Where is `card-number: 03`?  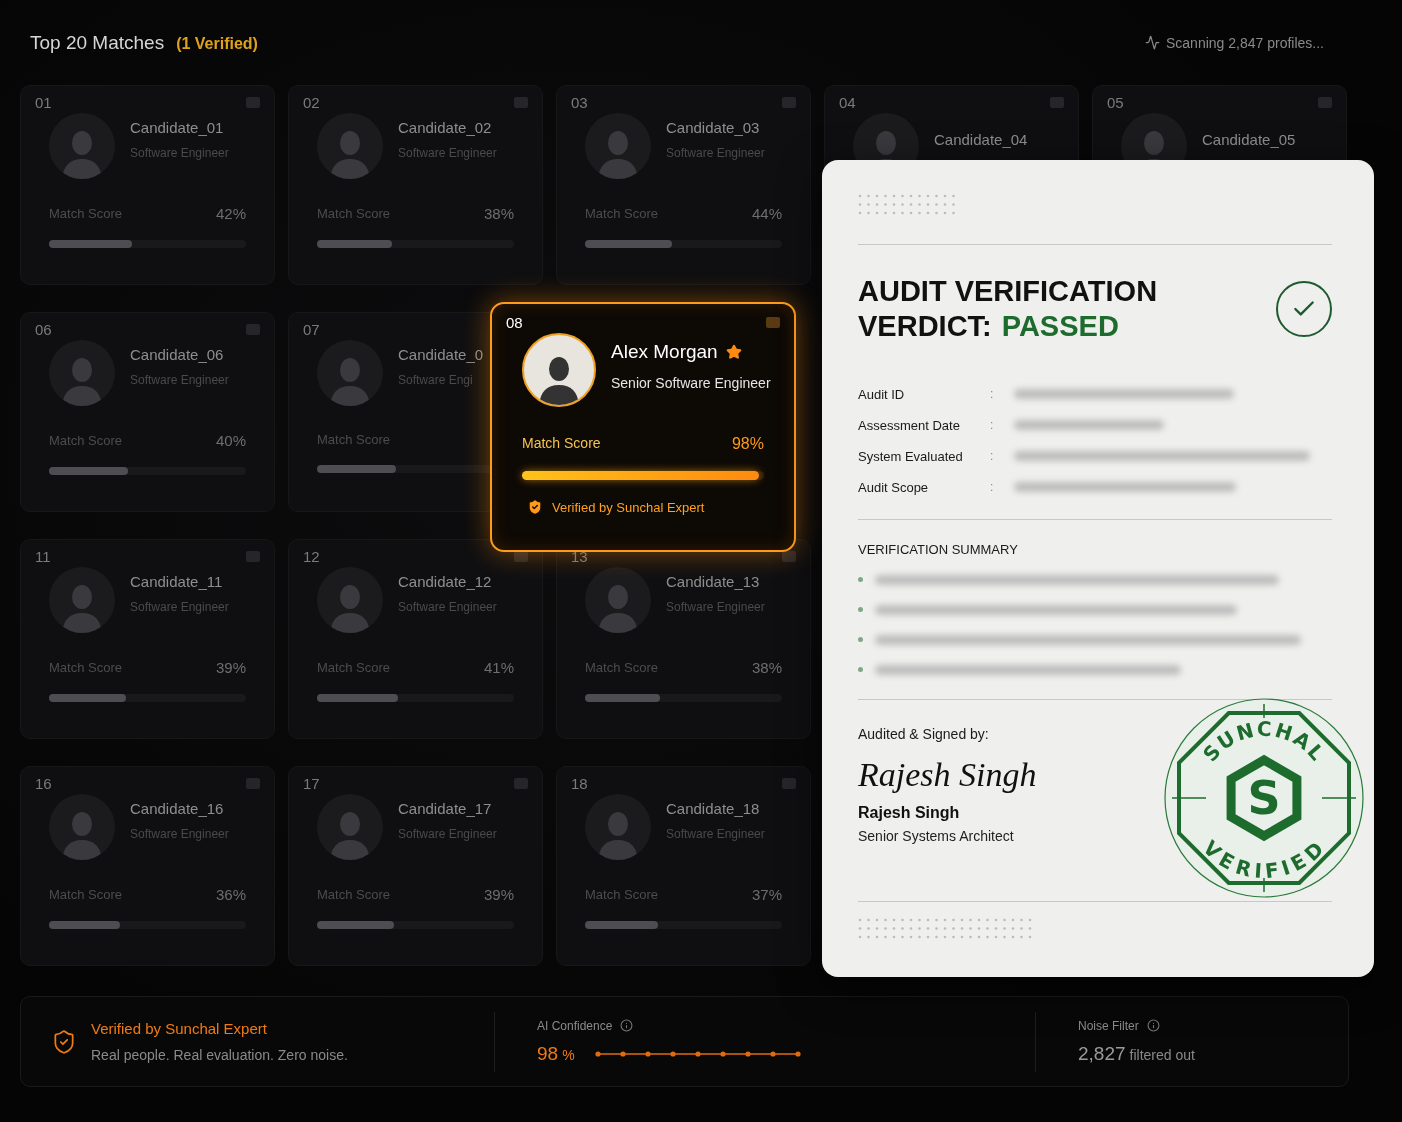 card-number: 03 is located at coordinates (579, 102).